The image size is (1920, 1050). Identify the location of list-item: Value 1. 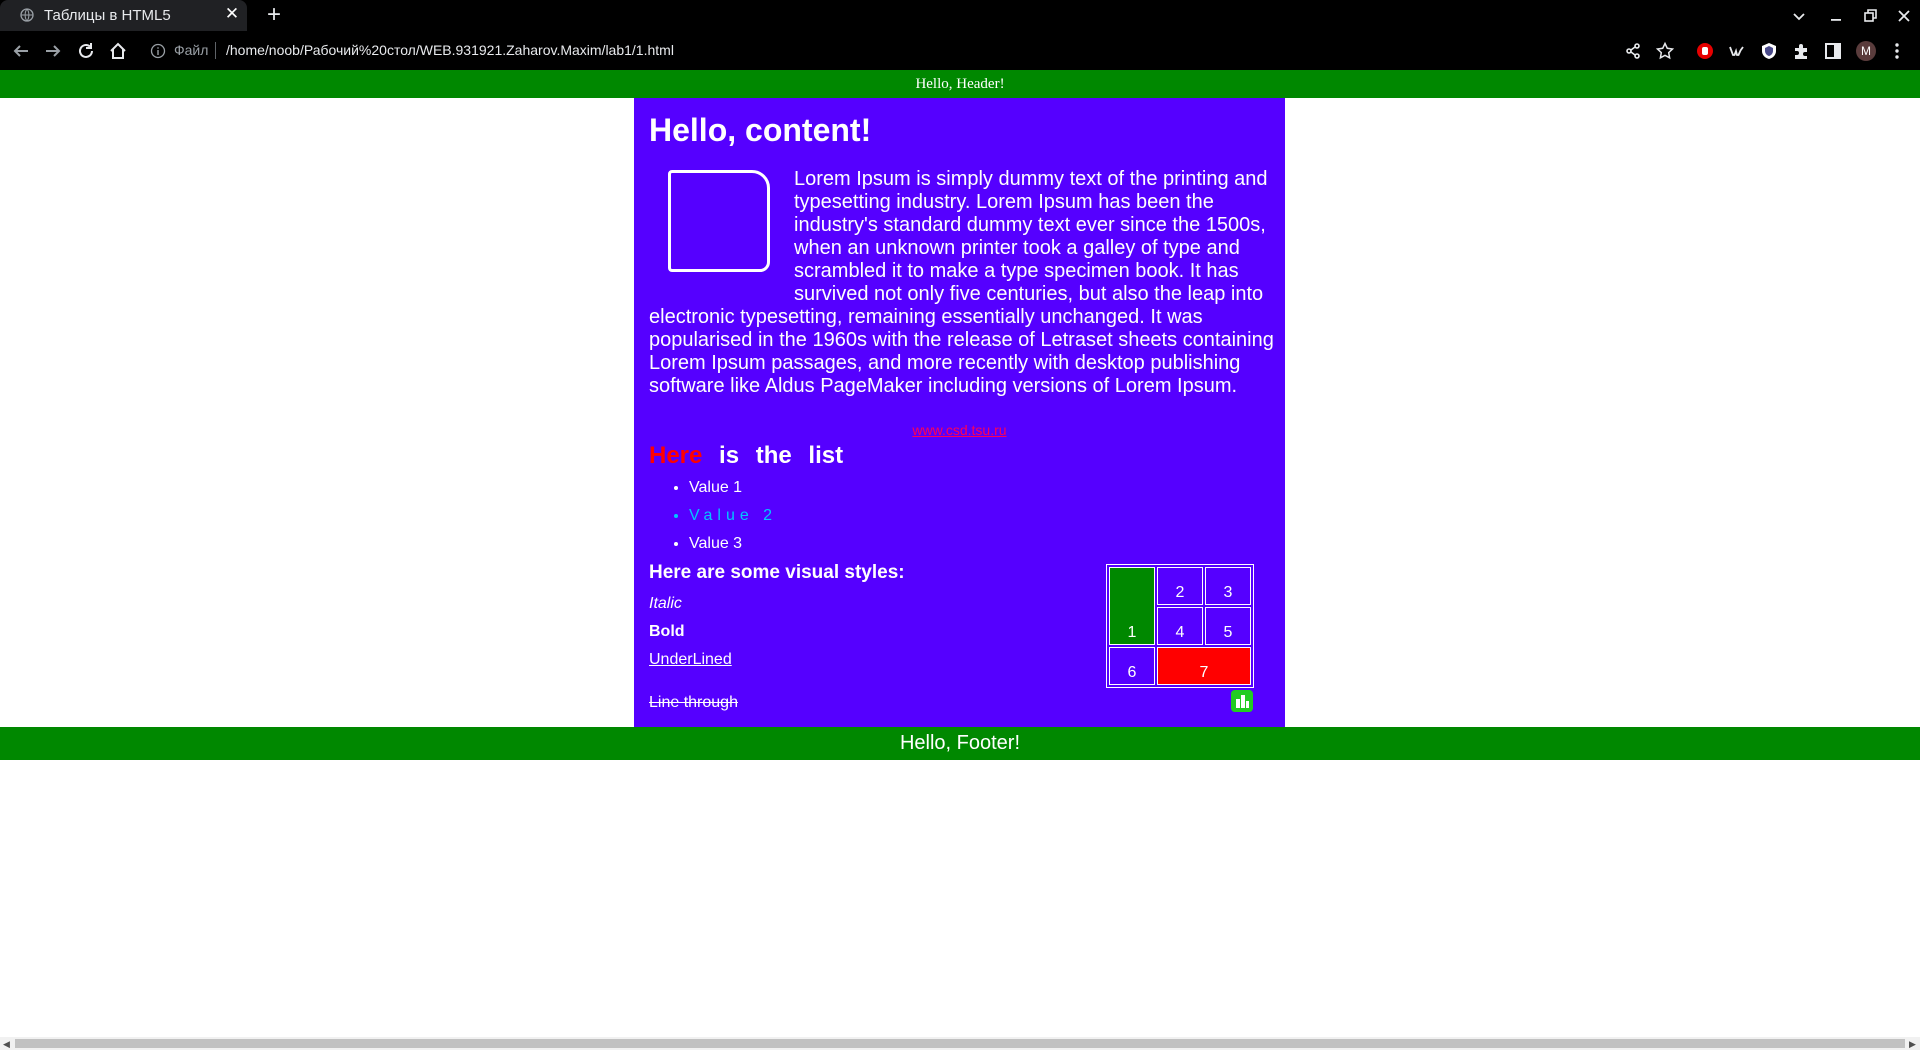
(733, 488).